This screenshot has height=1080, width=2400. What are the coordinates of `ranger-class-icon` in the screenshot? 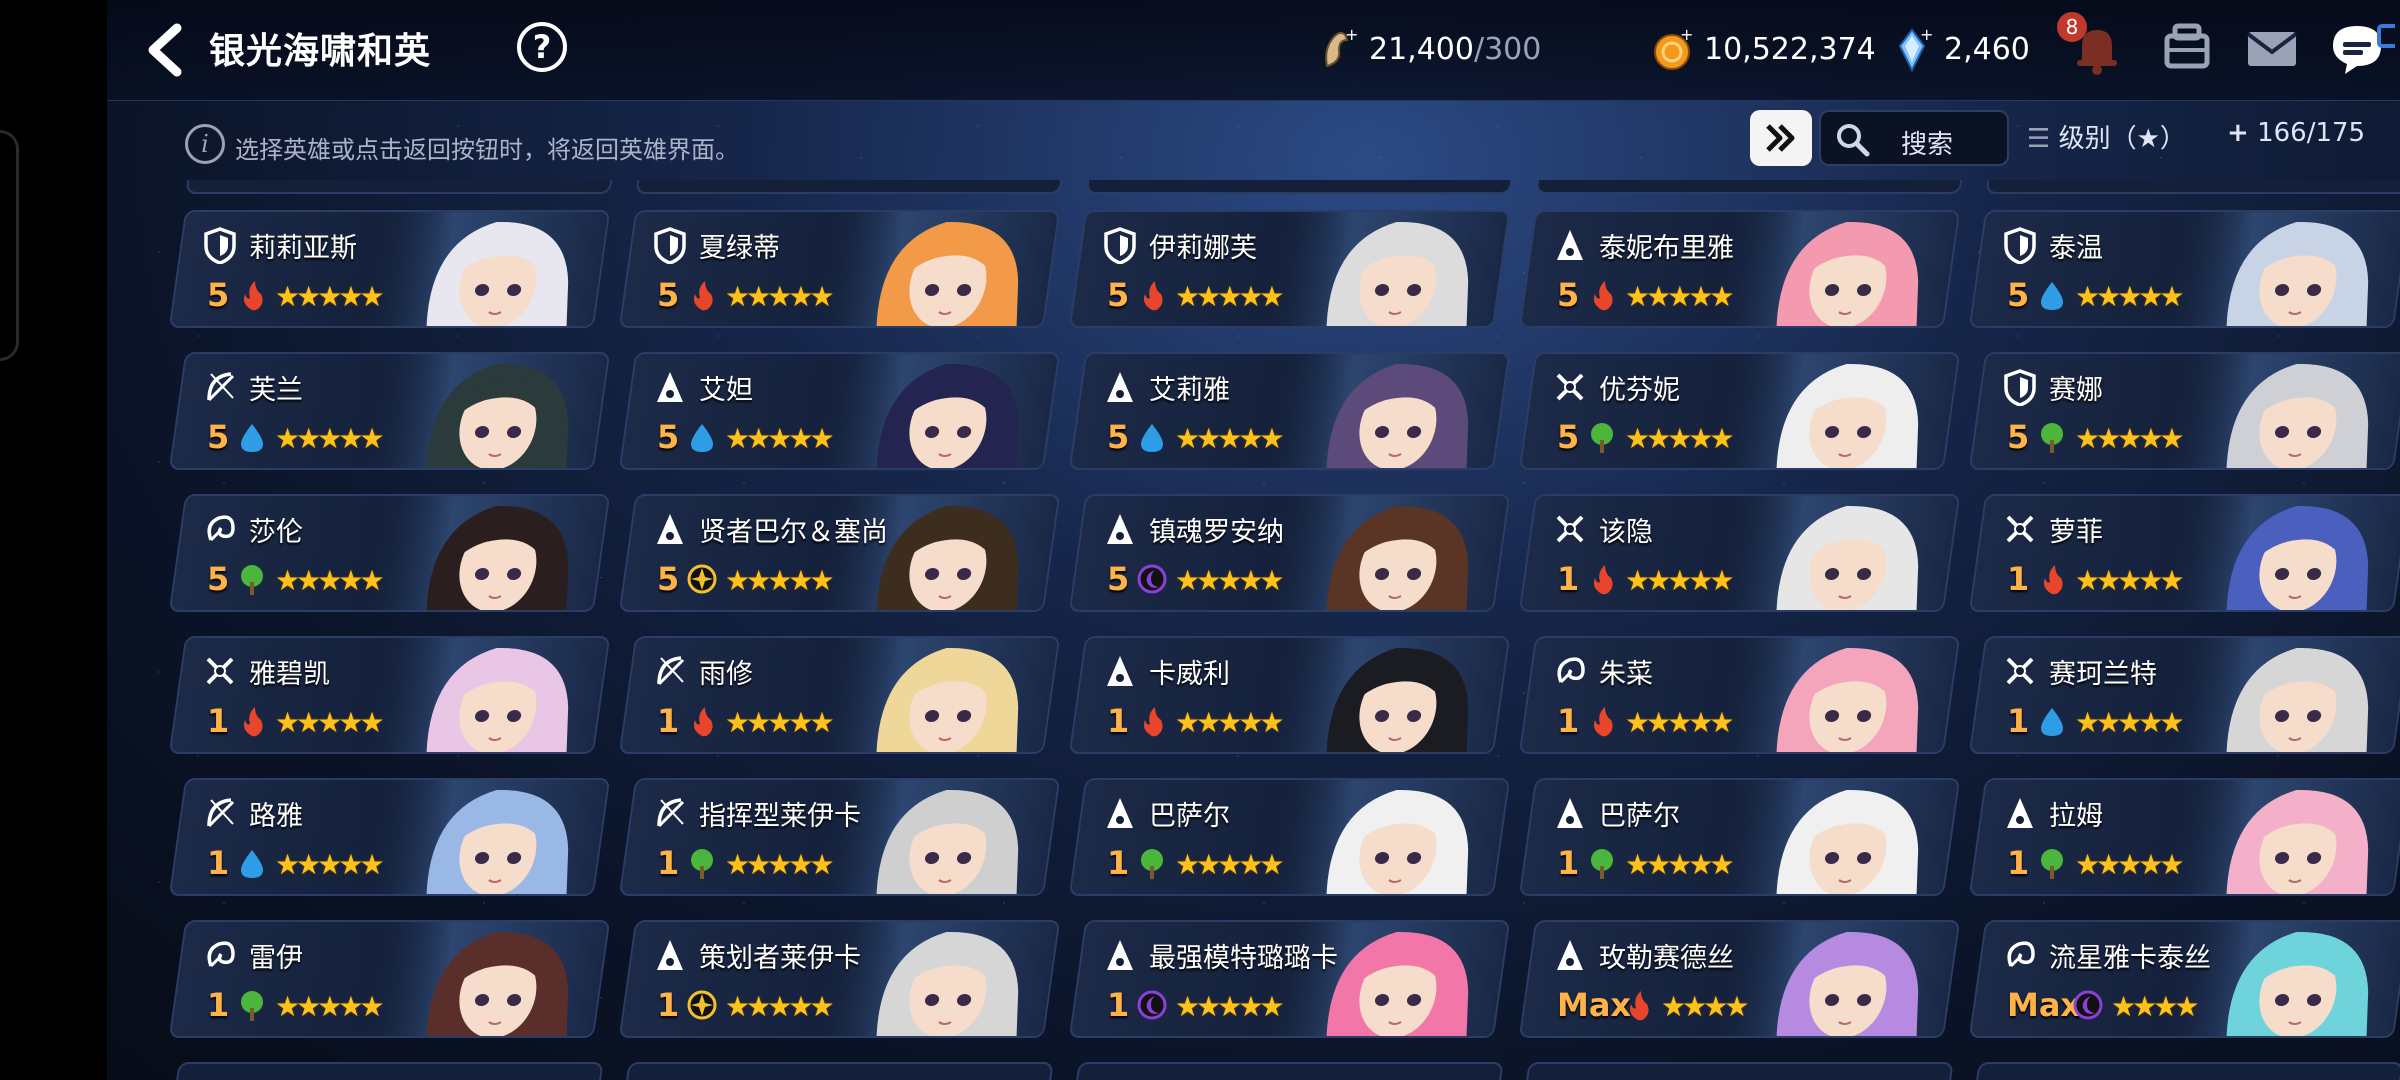 It's located at (221, 813).